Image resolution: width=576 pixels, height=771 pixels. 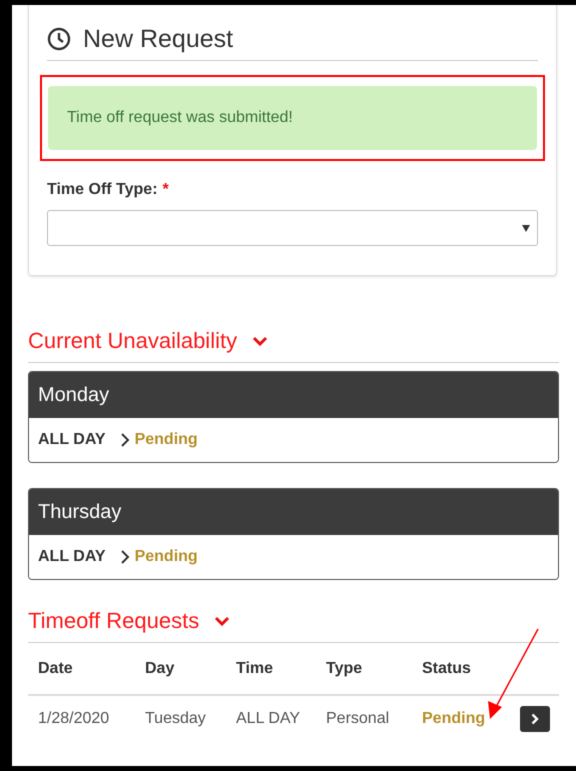 What do you see at coordinates (269, 719) in the screenshot?
I see `table-cell-text: ALL DAY` at bounding box center [269, 719].